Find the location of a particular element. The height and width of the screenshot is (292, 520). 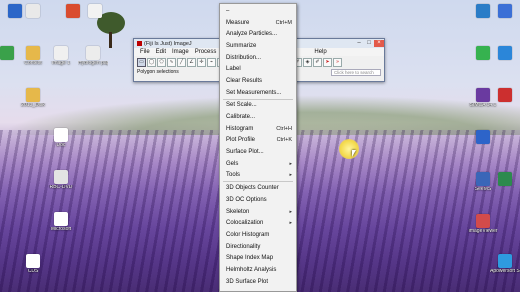

desktop-icon-label: Contest is located at coordinates (33, 63).